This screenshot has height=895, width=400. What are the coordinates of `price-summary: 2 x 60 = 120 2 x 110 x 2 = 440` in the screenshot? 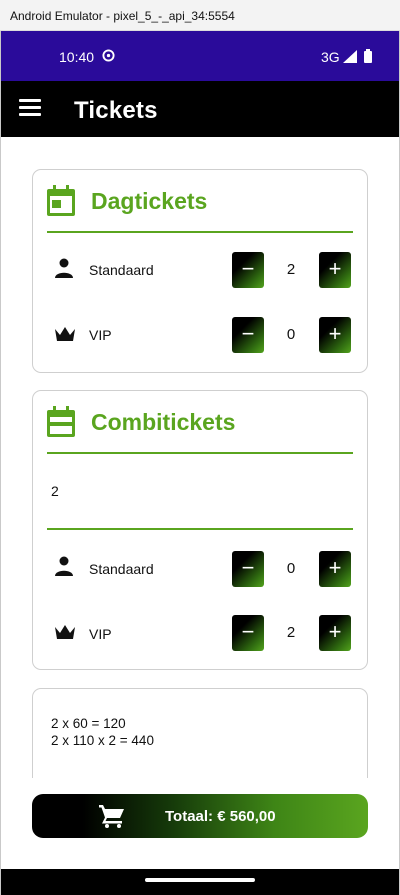 It's located at (200, 733).